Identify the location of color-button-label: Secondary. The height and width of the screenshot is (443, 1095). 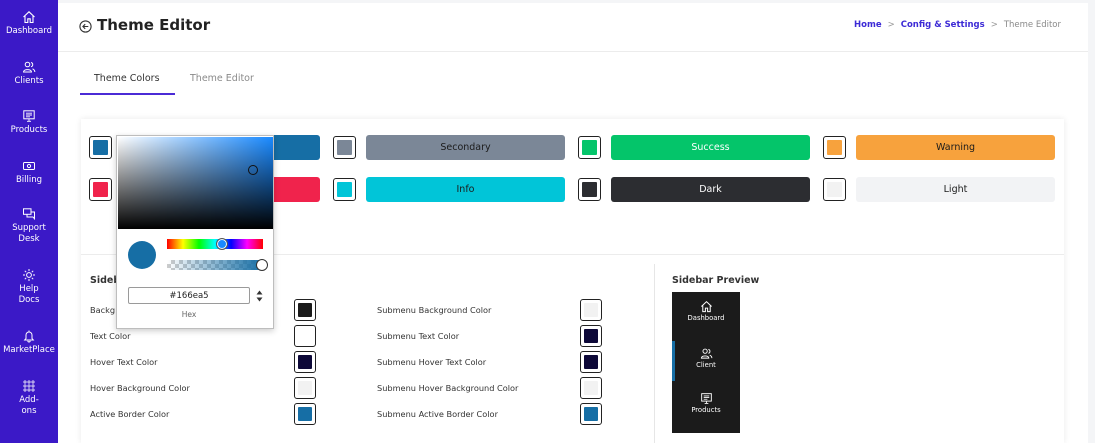
(465, 147).